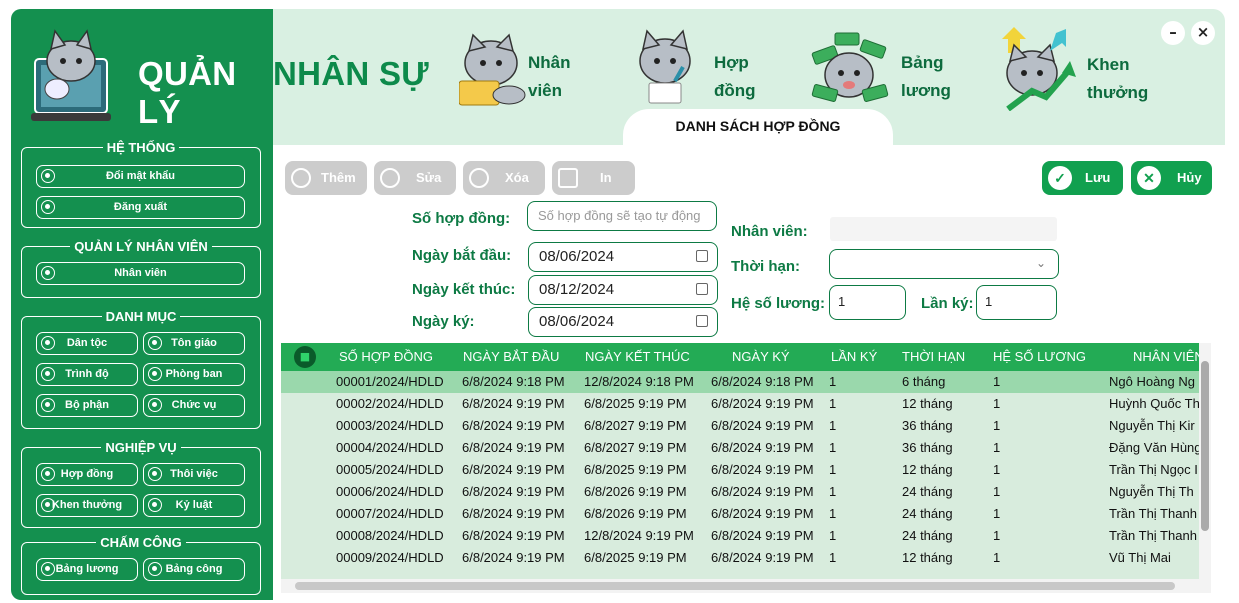 This screenshot has width=1239, height=603. What do you see at coordinates (854, 356) in the screenshot?
I see `column-header: LẦN KÝ` at bounding box center [854, 356].